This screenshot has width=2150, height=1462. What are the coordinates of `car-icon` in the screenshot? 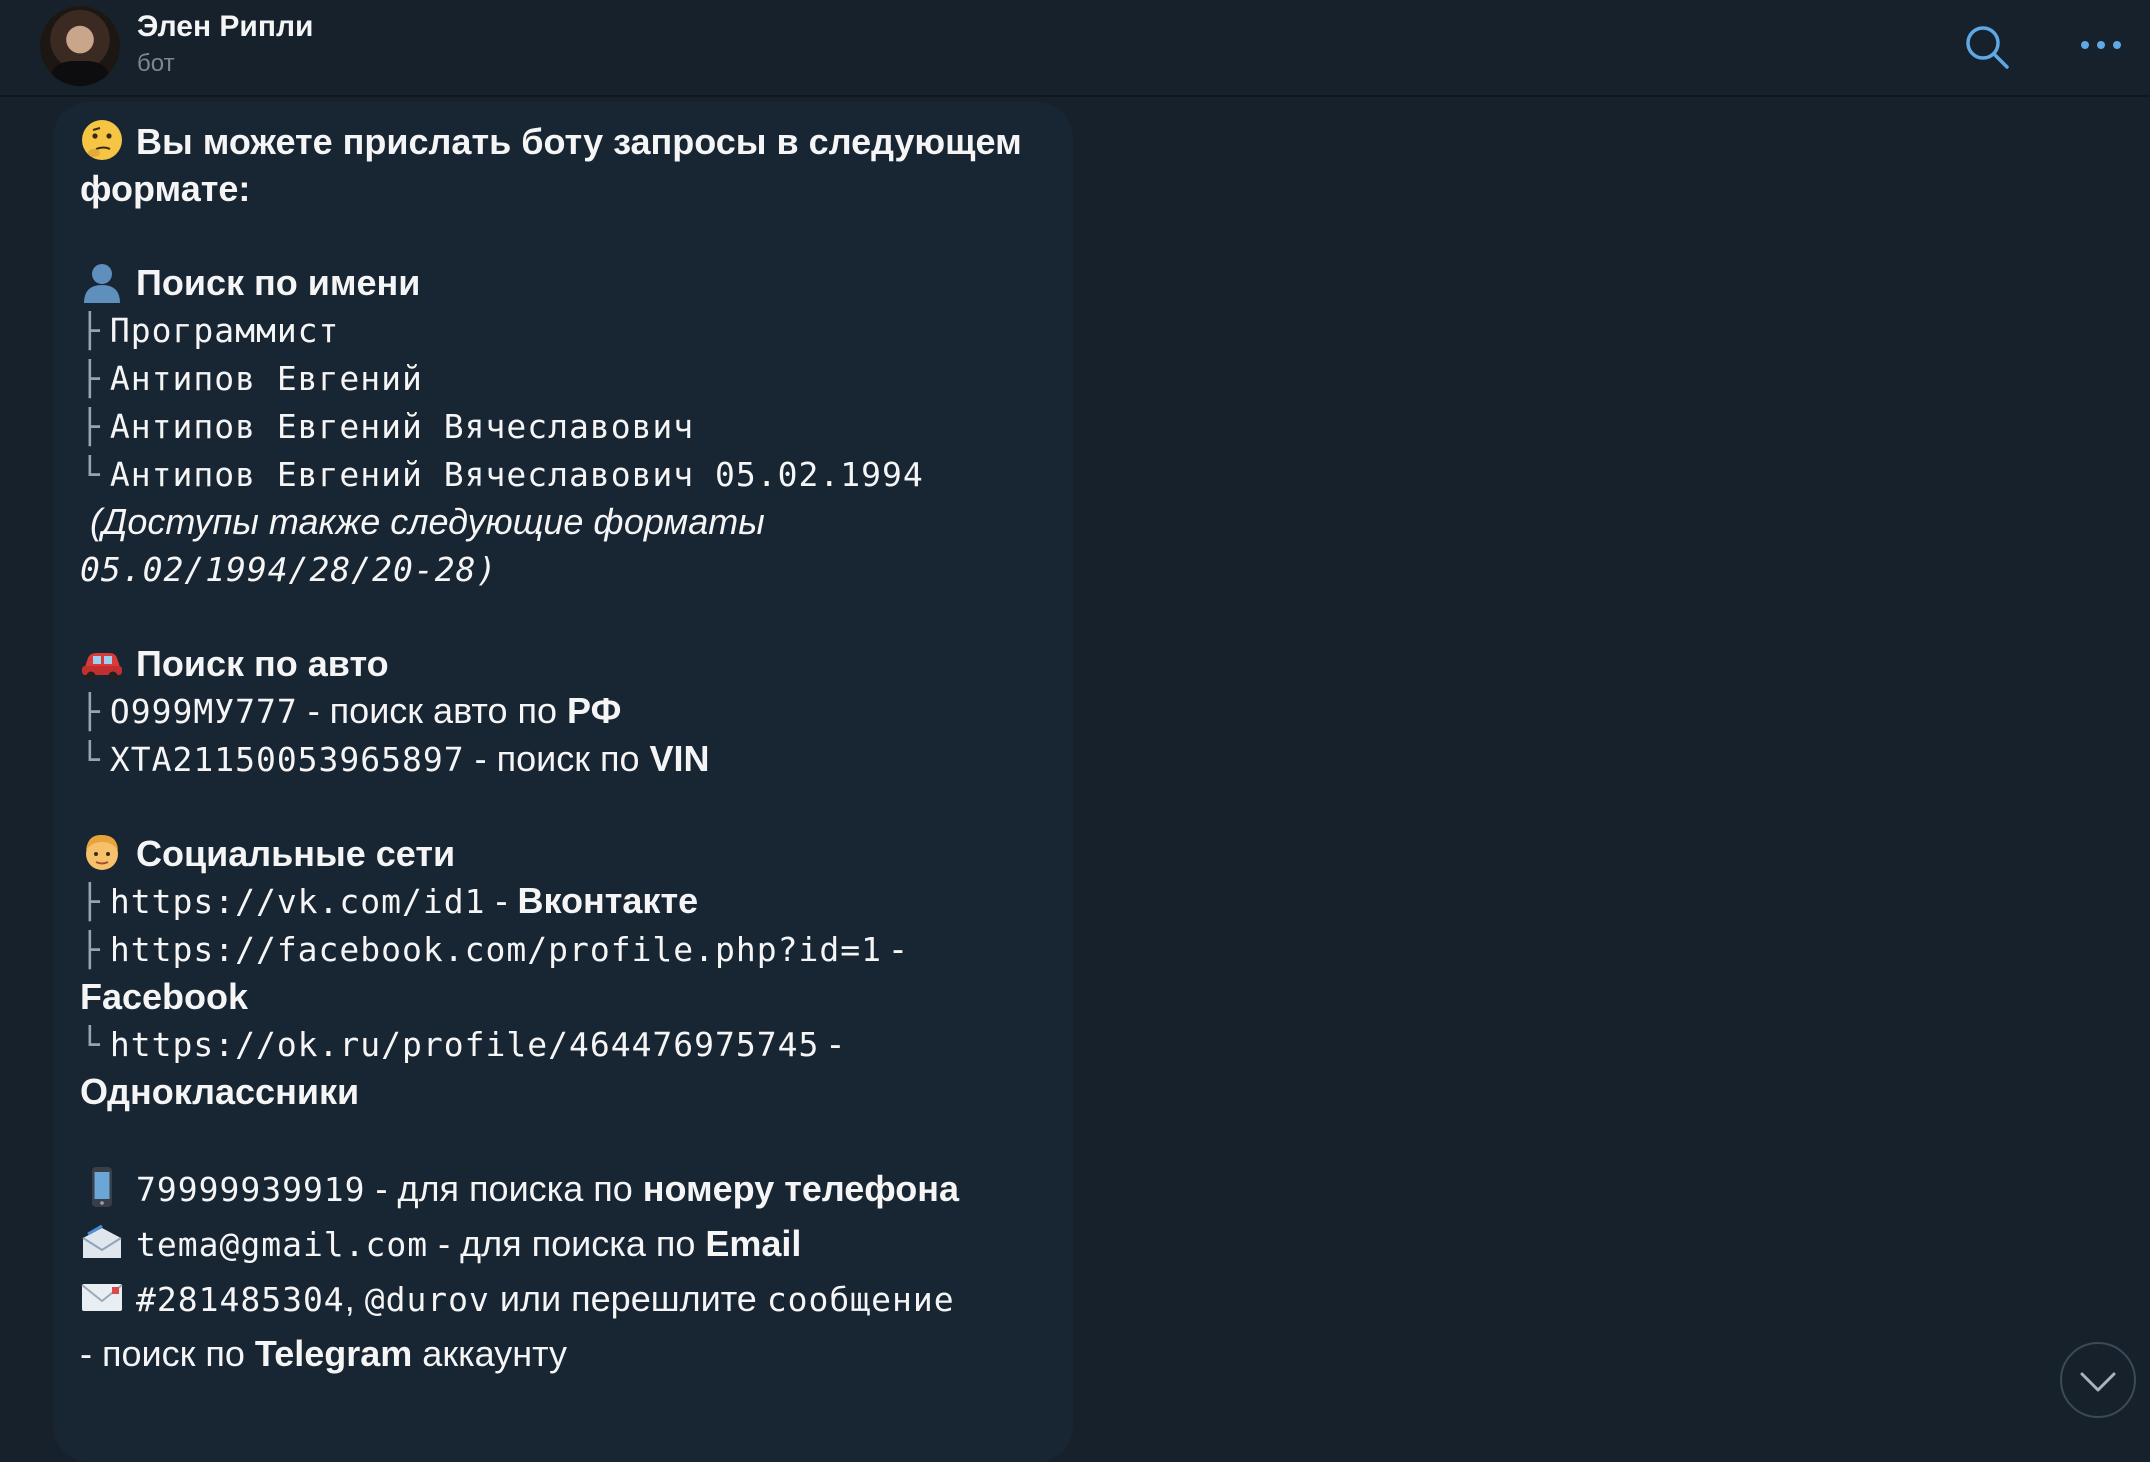 It's located at (102, 667).